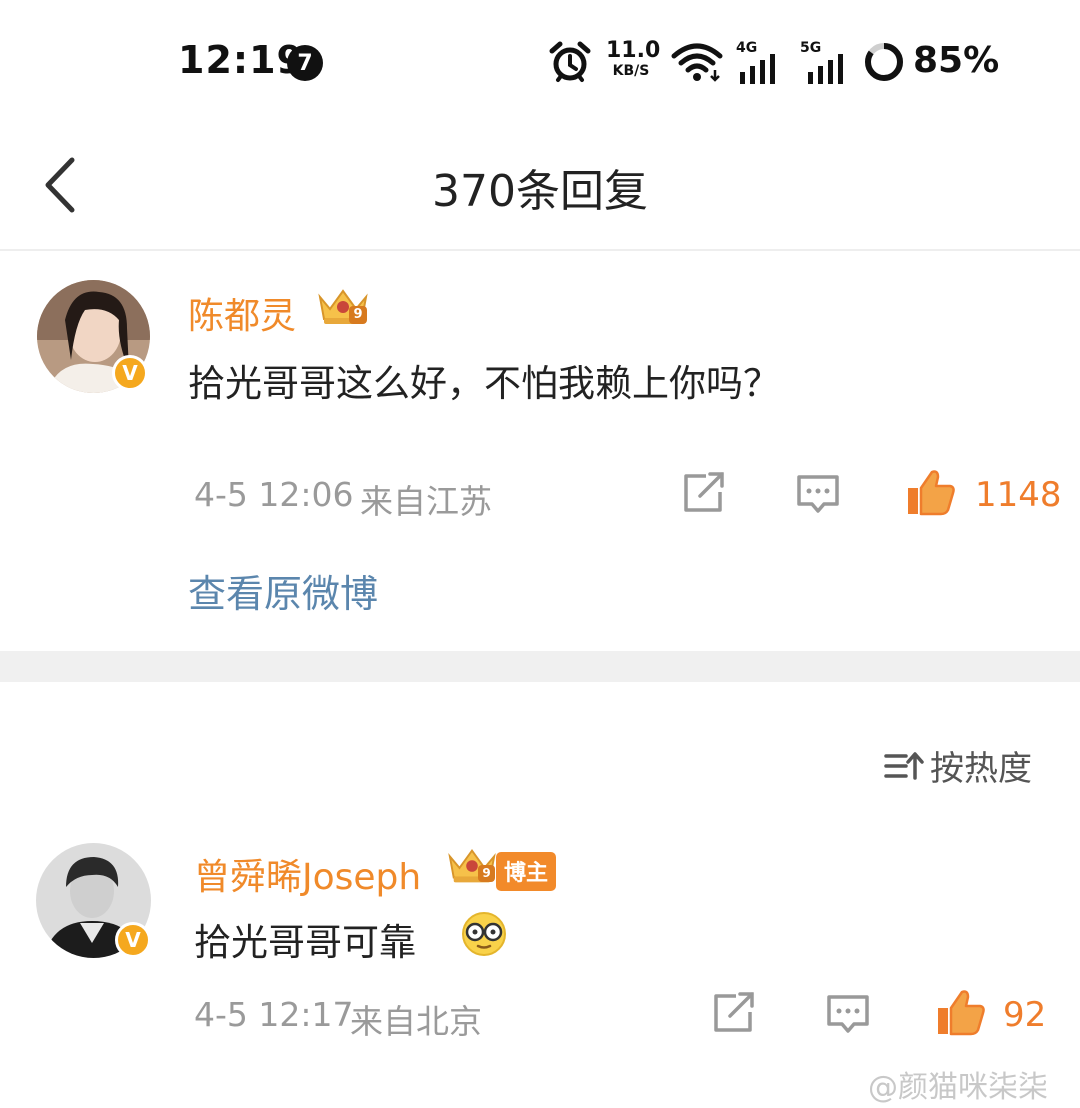 The height and width of the screenshot is (1108, 1080). Describe the element at coordinates (961, 1012) in the screenshot. I see `reply-like-icon` at that location.